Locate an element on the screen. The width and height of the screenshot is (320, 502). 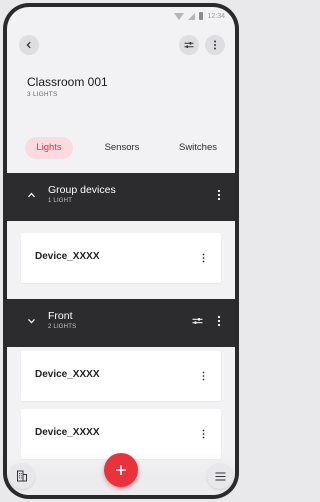
bottom-bar is located at coordinates (121, 464).